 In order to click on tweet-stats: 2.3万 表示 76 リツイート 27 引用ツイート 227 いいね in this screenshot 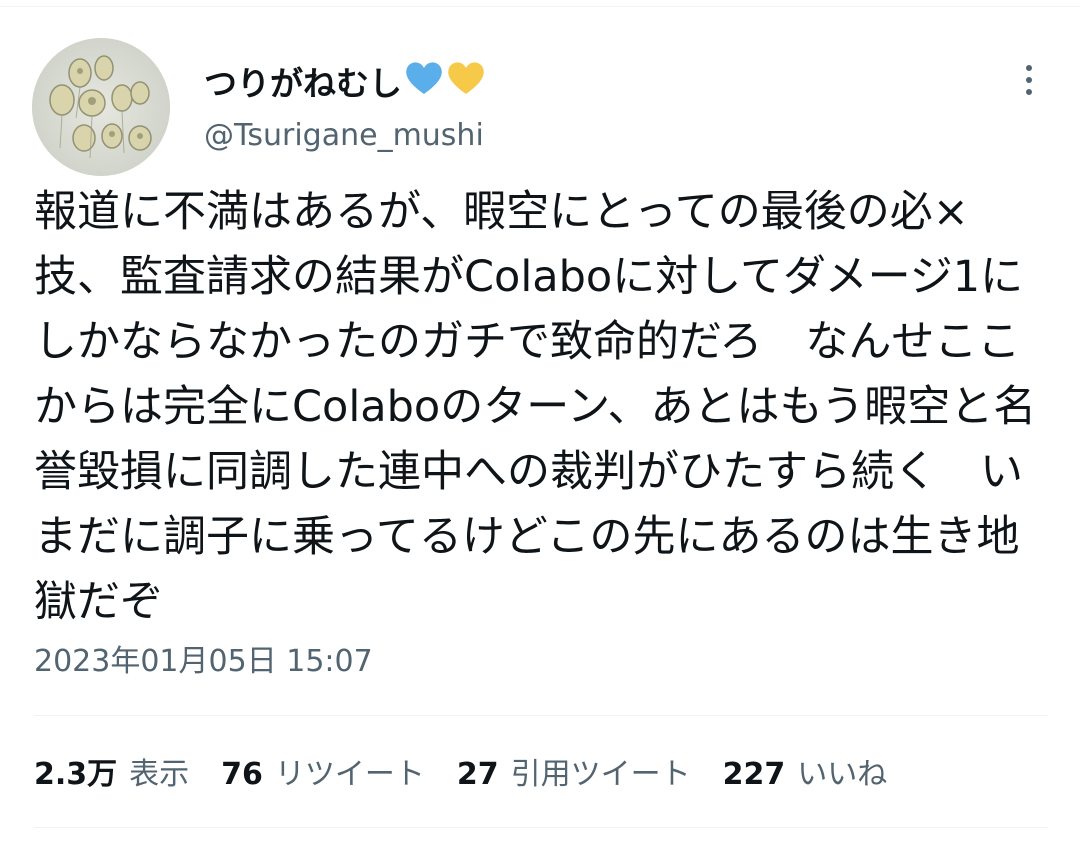, I will do `click(476, 771)`.